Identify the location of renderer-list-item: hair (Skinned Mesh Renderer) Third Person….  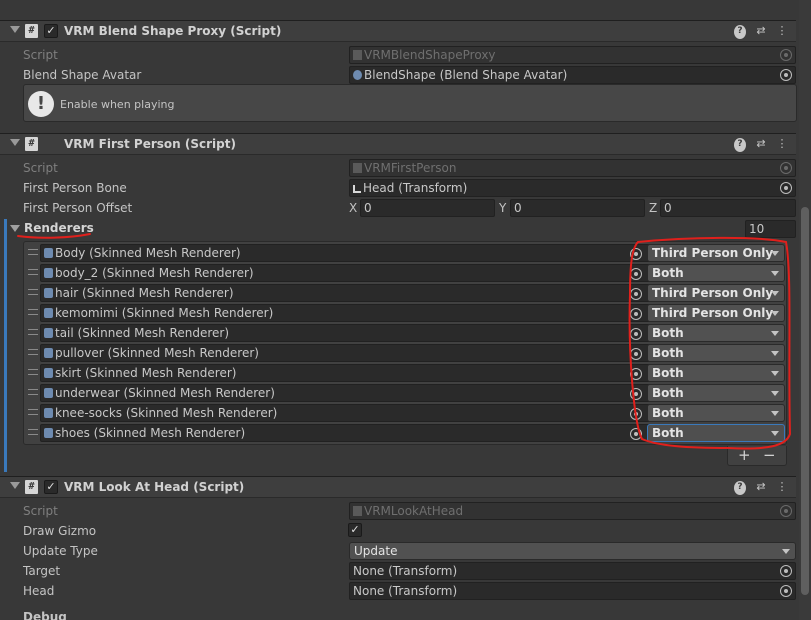
(405, 293).